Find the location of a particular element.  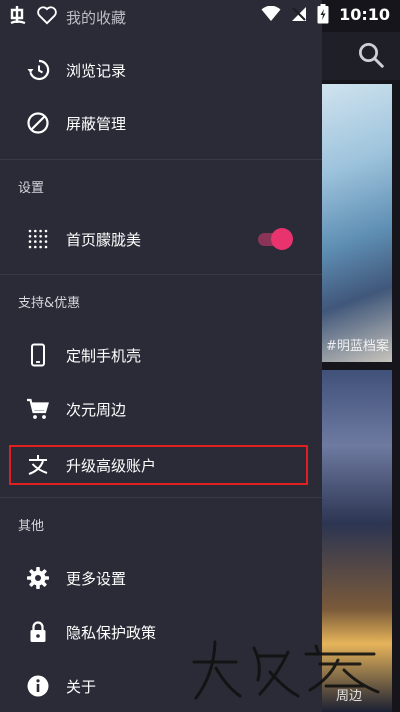

section-header-support: 支持&优惠 is located at coordinates (49, 303).